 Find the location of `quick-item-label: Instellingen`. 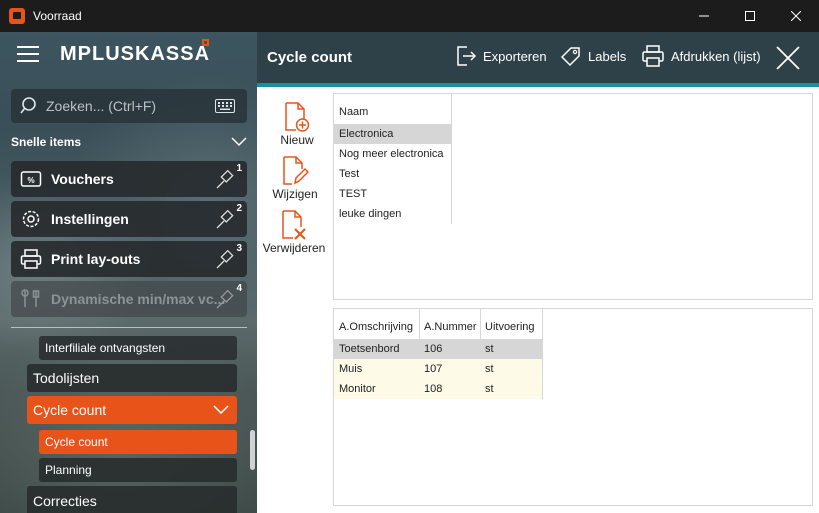

quick-item-label: Instellingen is located at coordinates (90, 219).